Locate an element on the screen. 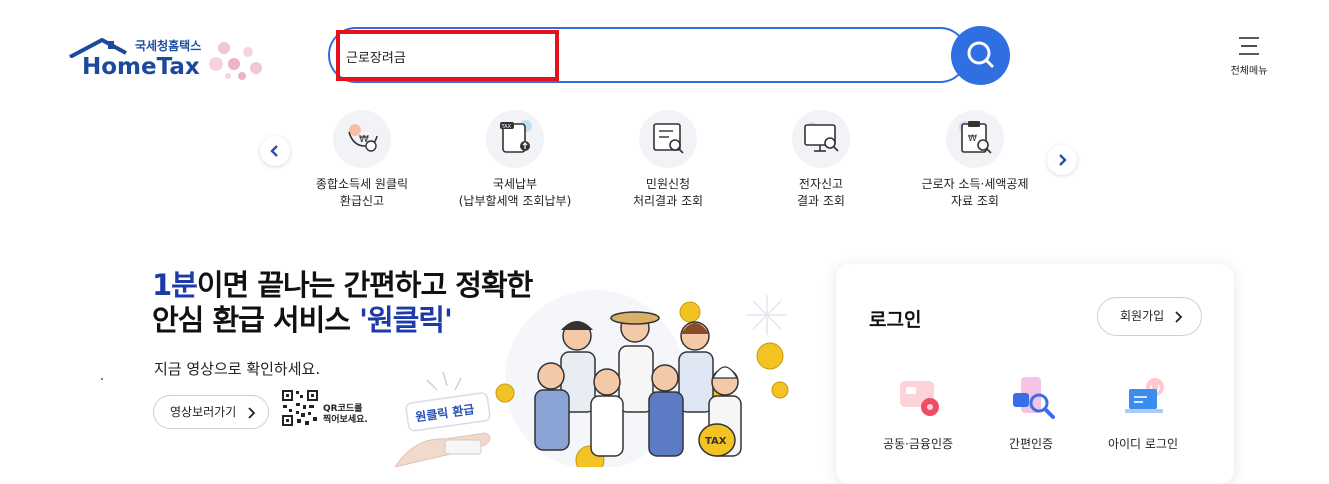 This screenshot has width=1329, height=484. quick-item-line1: 근로자 소득·세액공제 is located at coordinates (975, 184).